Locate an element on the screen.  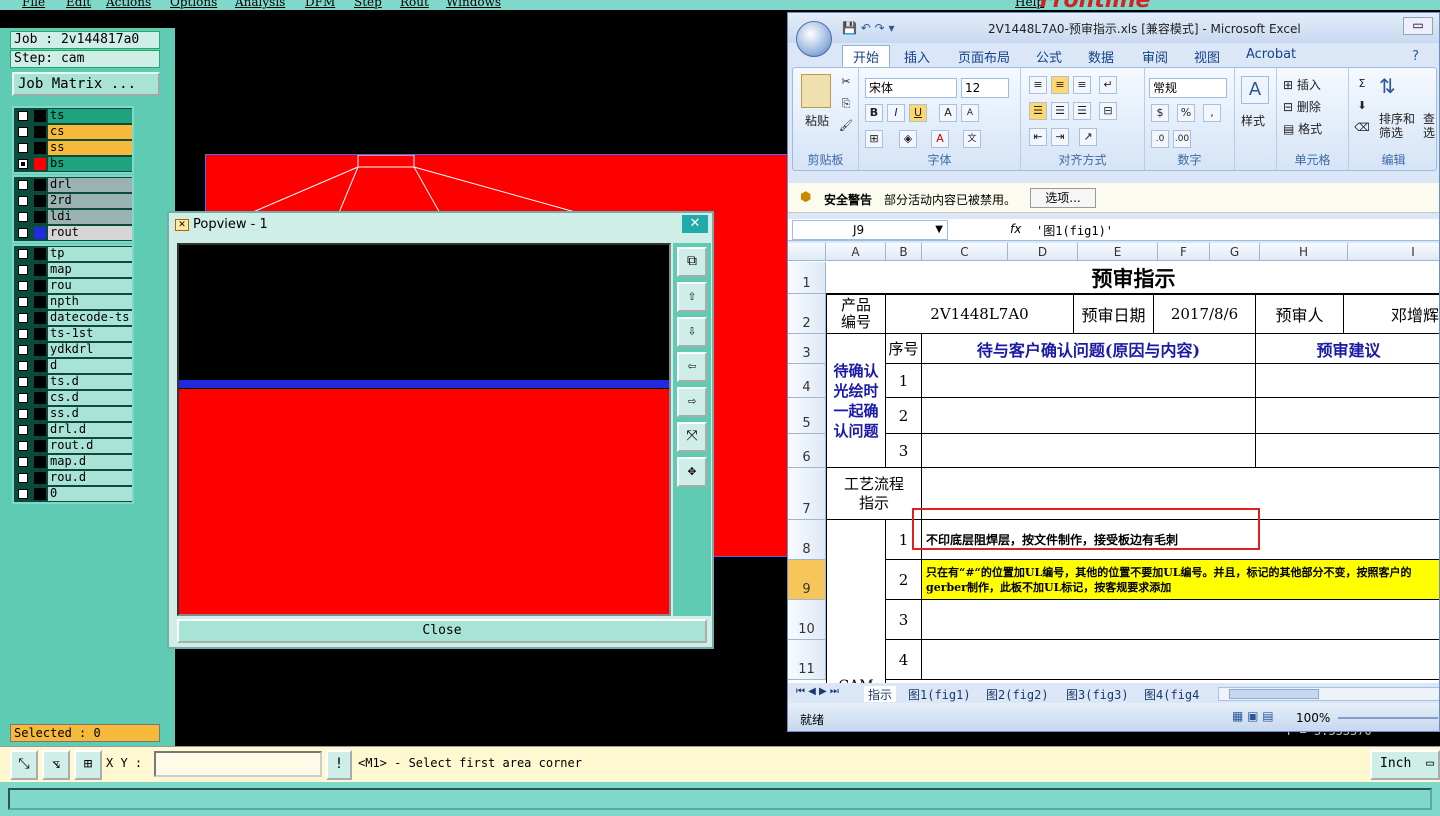
layer-row: rou is located at coordinates (73, 286).